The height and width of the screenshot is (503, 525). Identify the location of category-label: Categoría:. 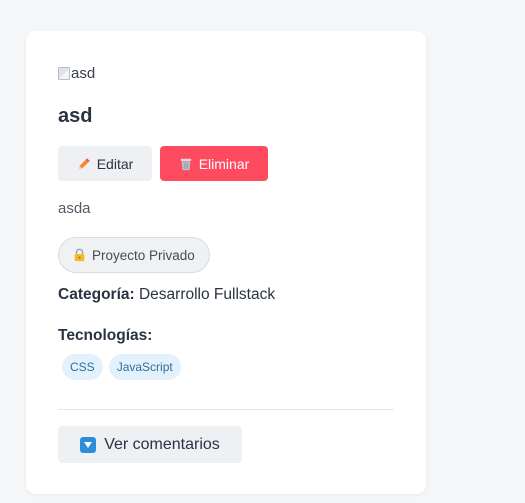
(96, 294).